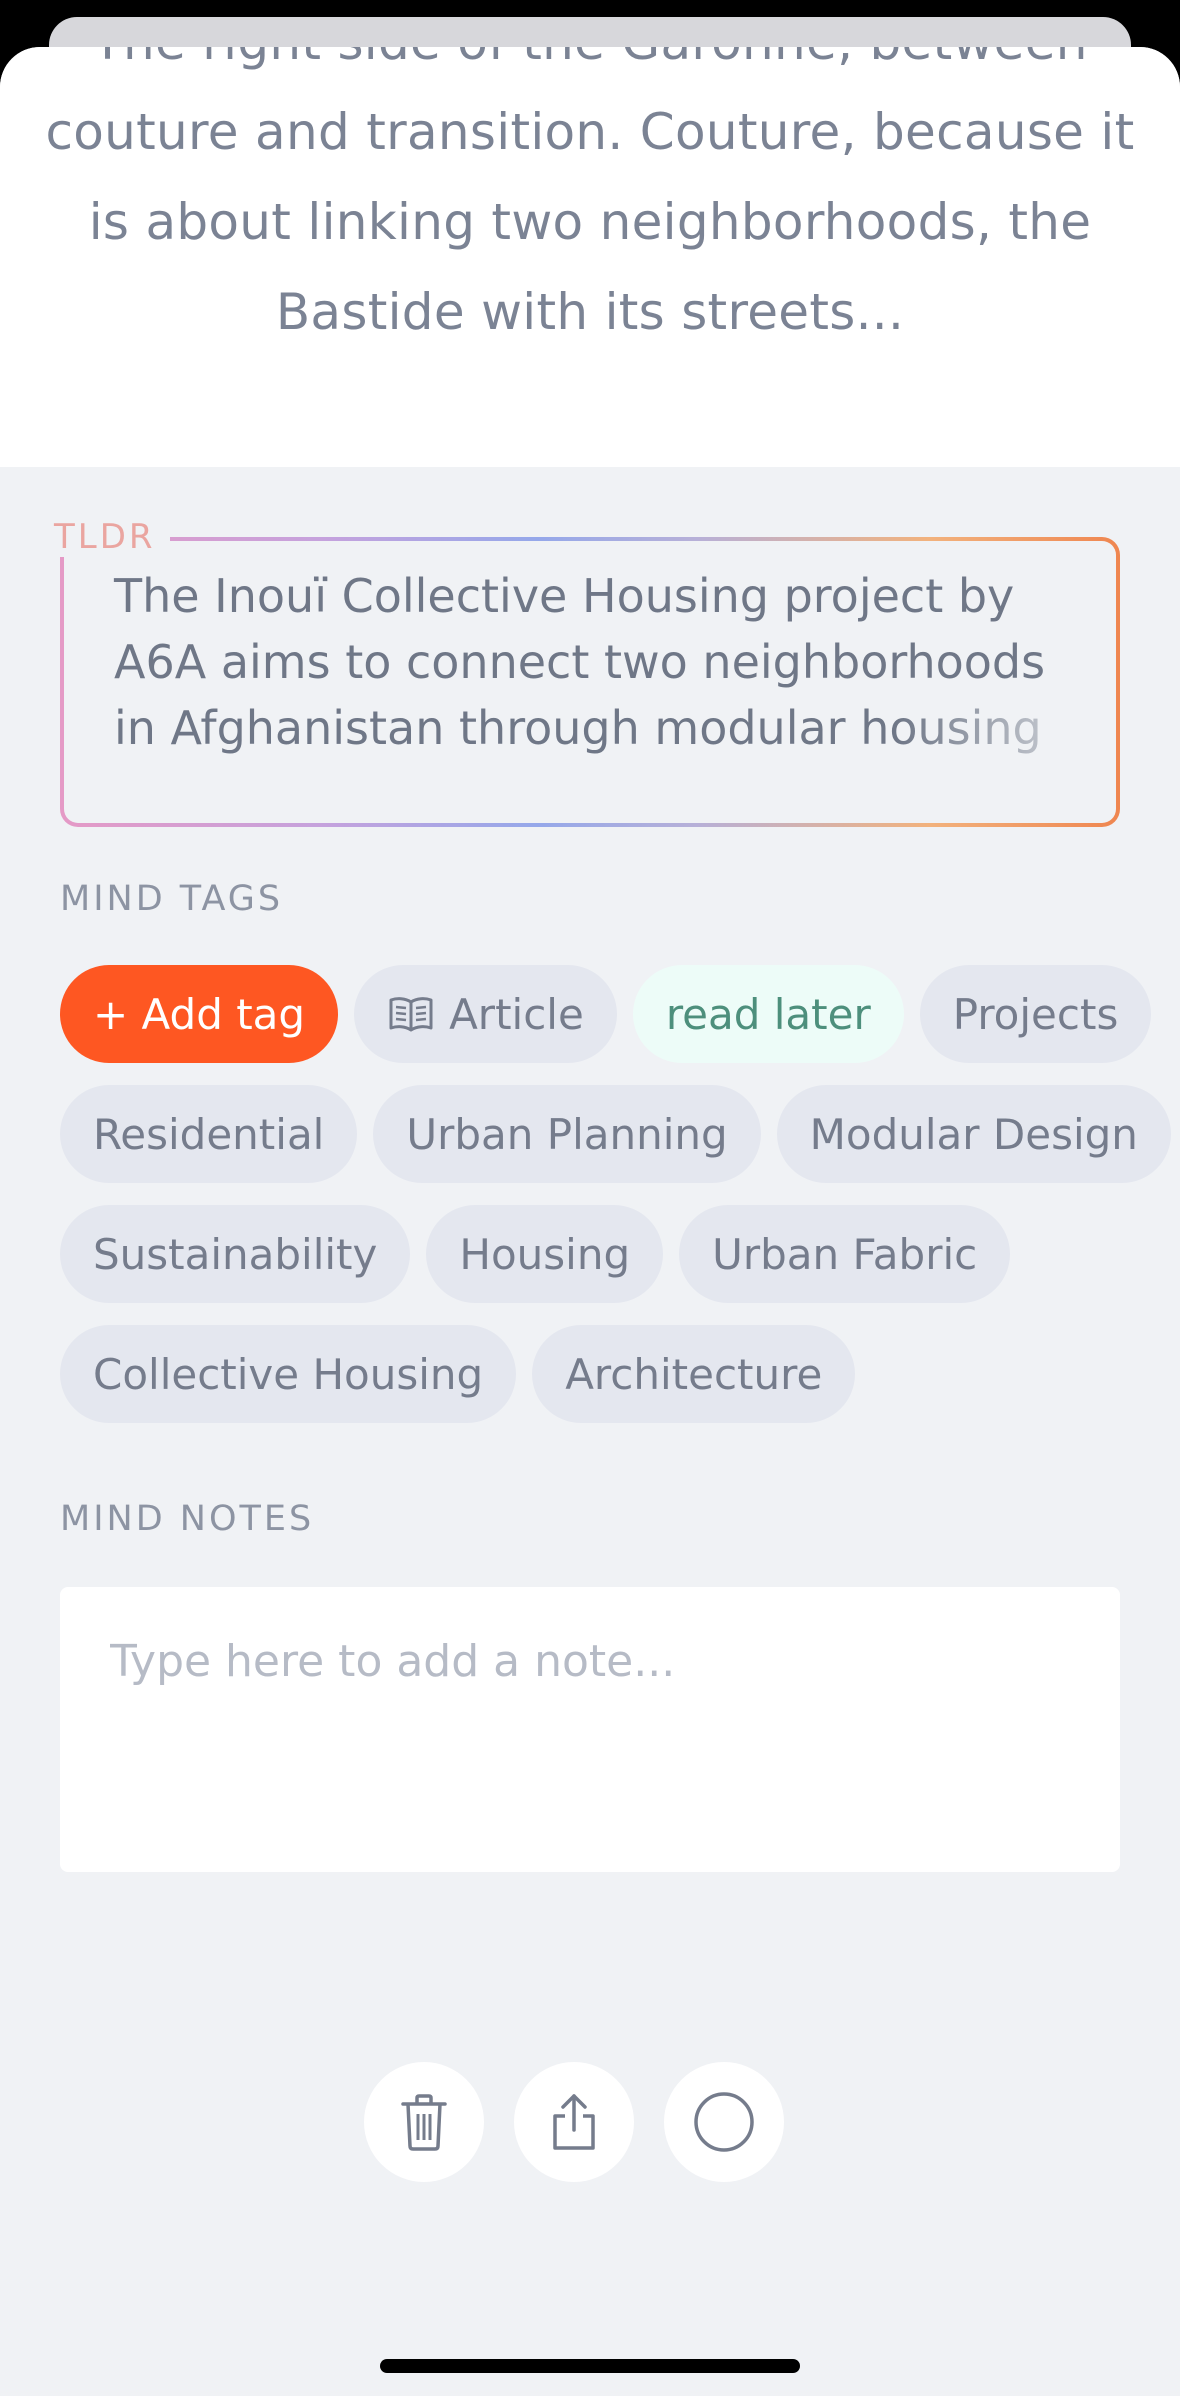 The width and height of the screenshot is (1180, 2396). I want to click on tldr-label: TLDR, so click(112, 537).